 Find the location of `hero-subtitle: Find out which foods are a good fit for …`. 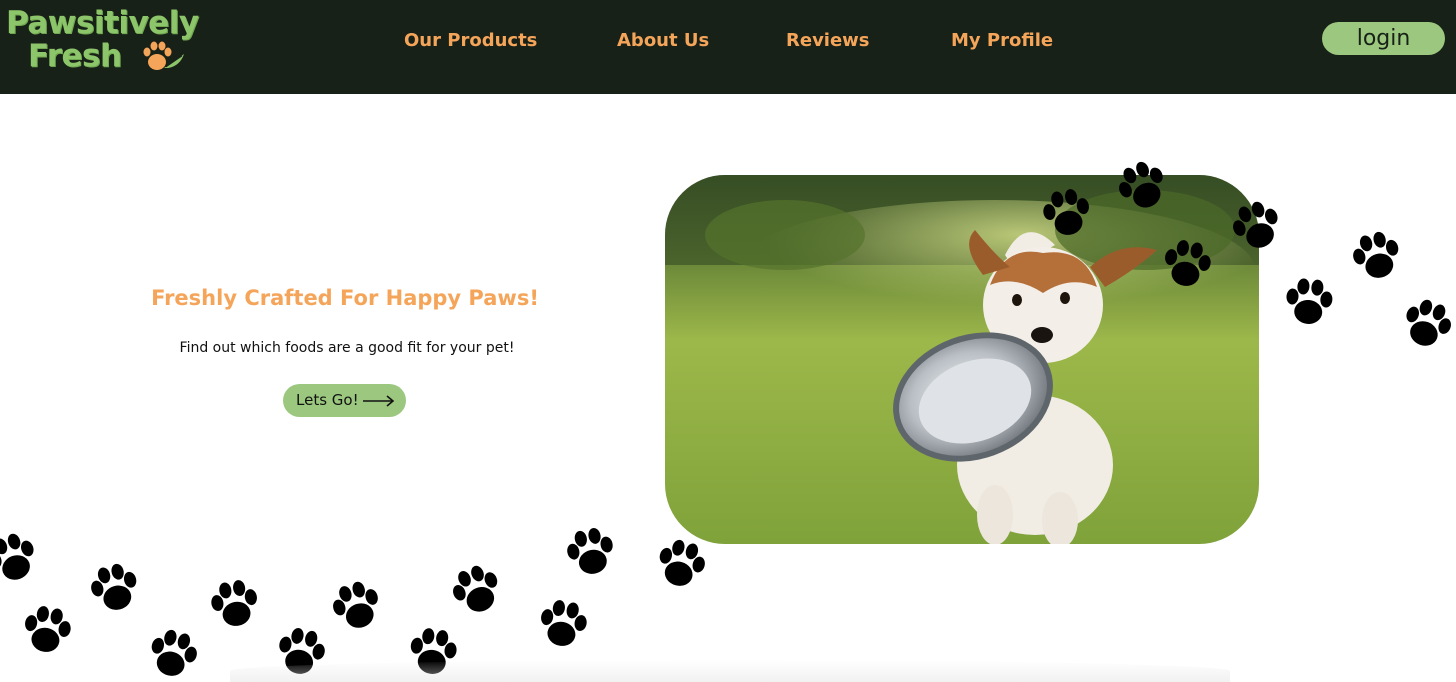

hero-subtitle: Find out which foods are a good fit for … is located at coordinates (347, 348).